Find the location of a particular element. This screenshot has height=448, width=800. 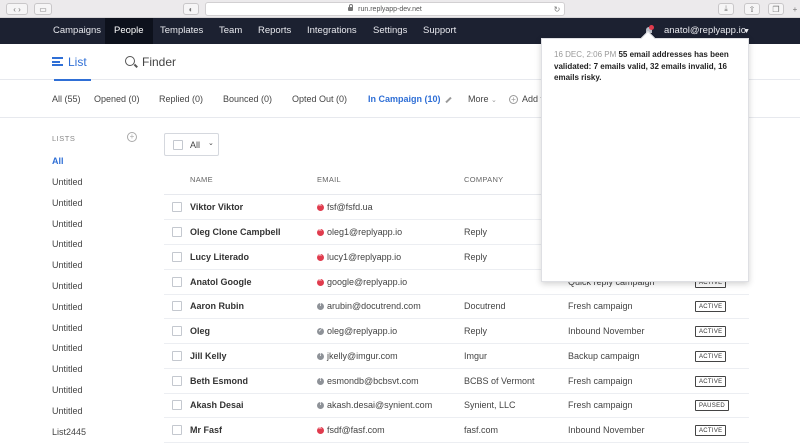

filter-in-campaign: In Campaign (10) is located at coordinates (410, 99).